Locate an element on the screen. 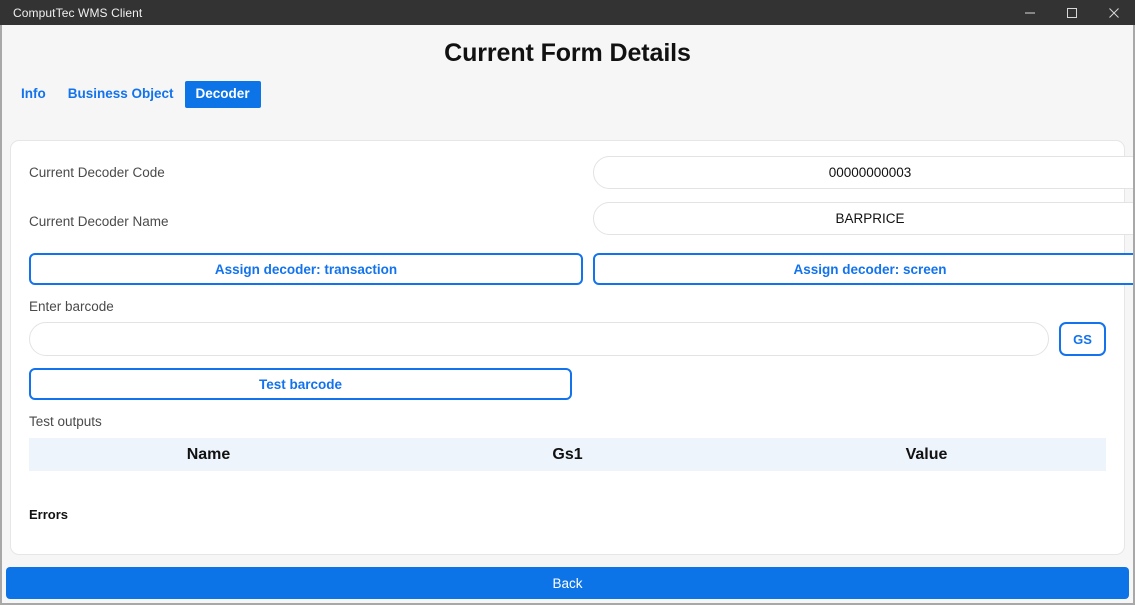  maximize-icon is located at coordinates (1072, 12).